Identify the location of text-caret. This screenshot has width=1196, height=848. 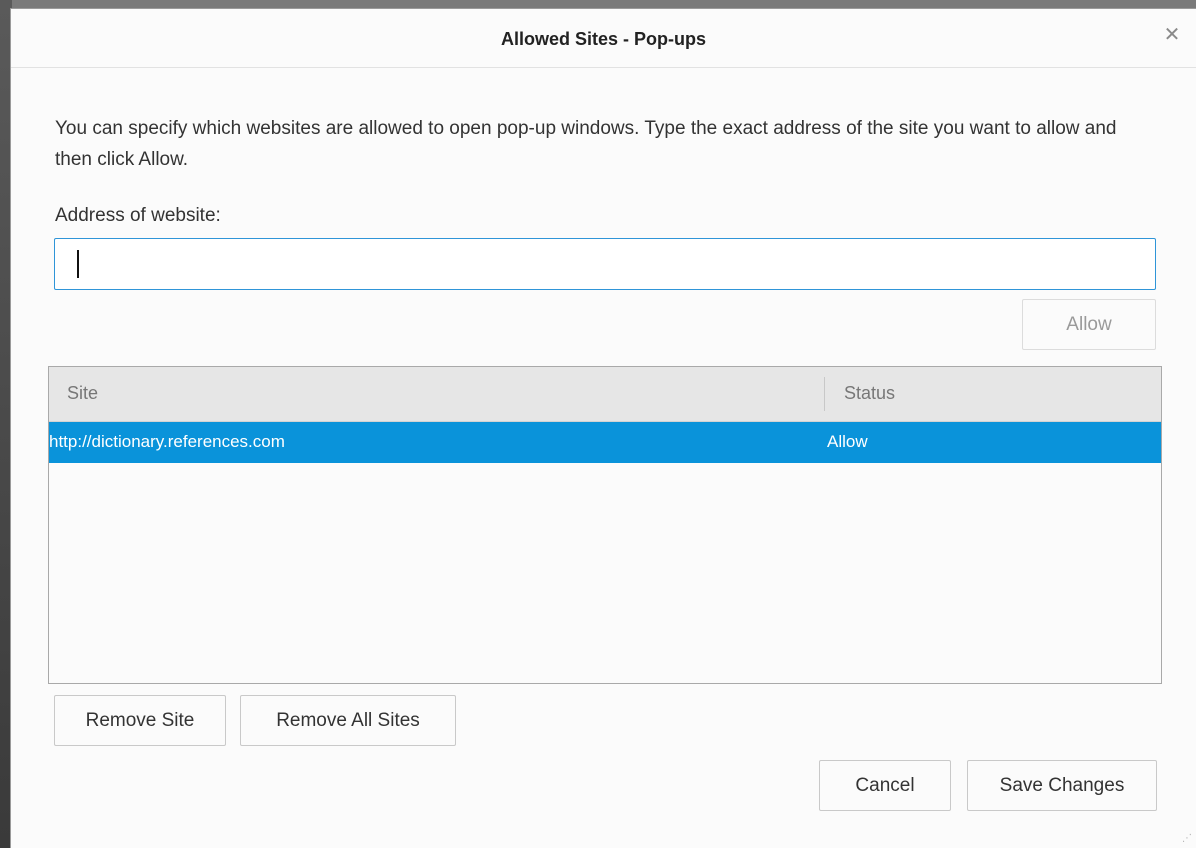
(78, 264).